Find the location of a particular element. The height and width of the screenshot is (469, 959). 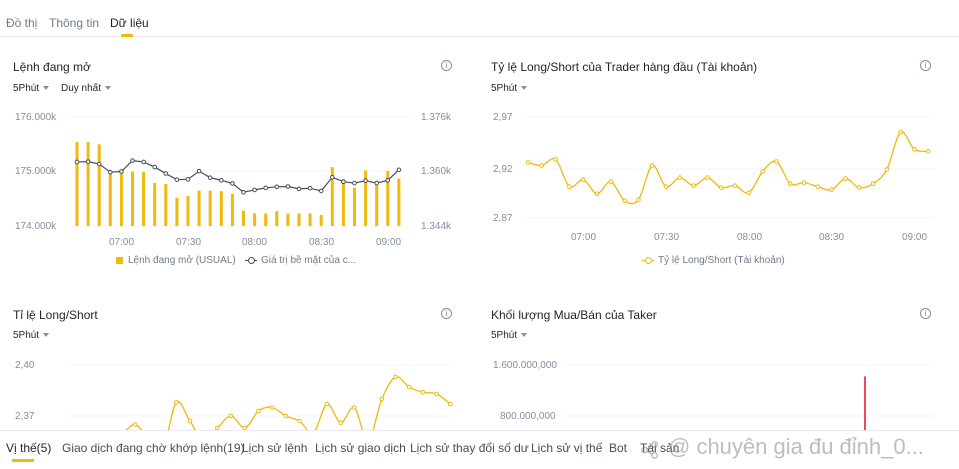

active-bottom-tab-indicator is located at coordinates (23, 460).